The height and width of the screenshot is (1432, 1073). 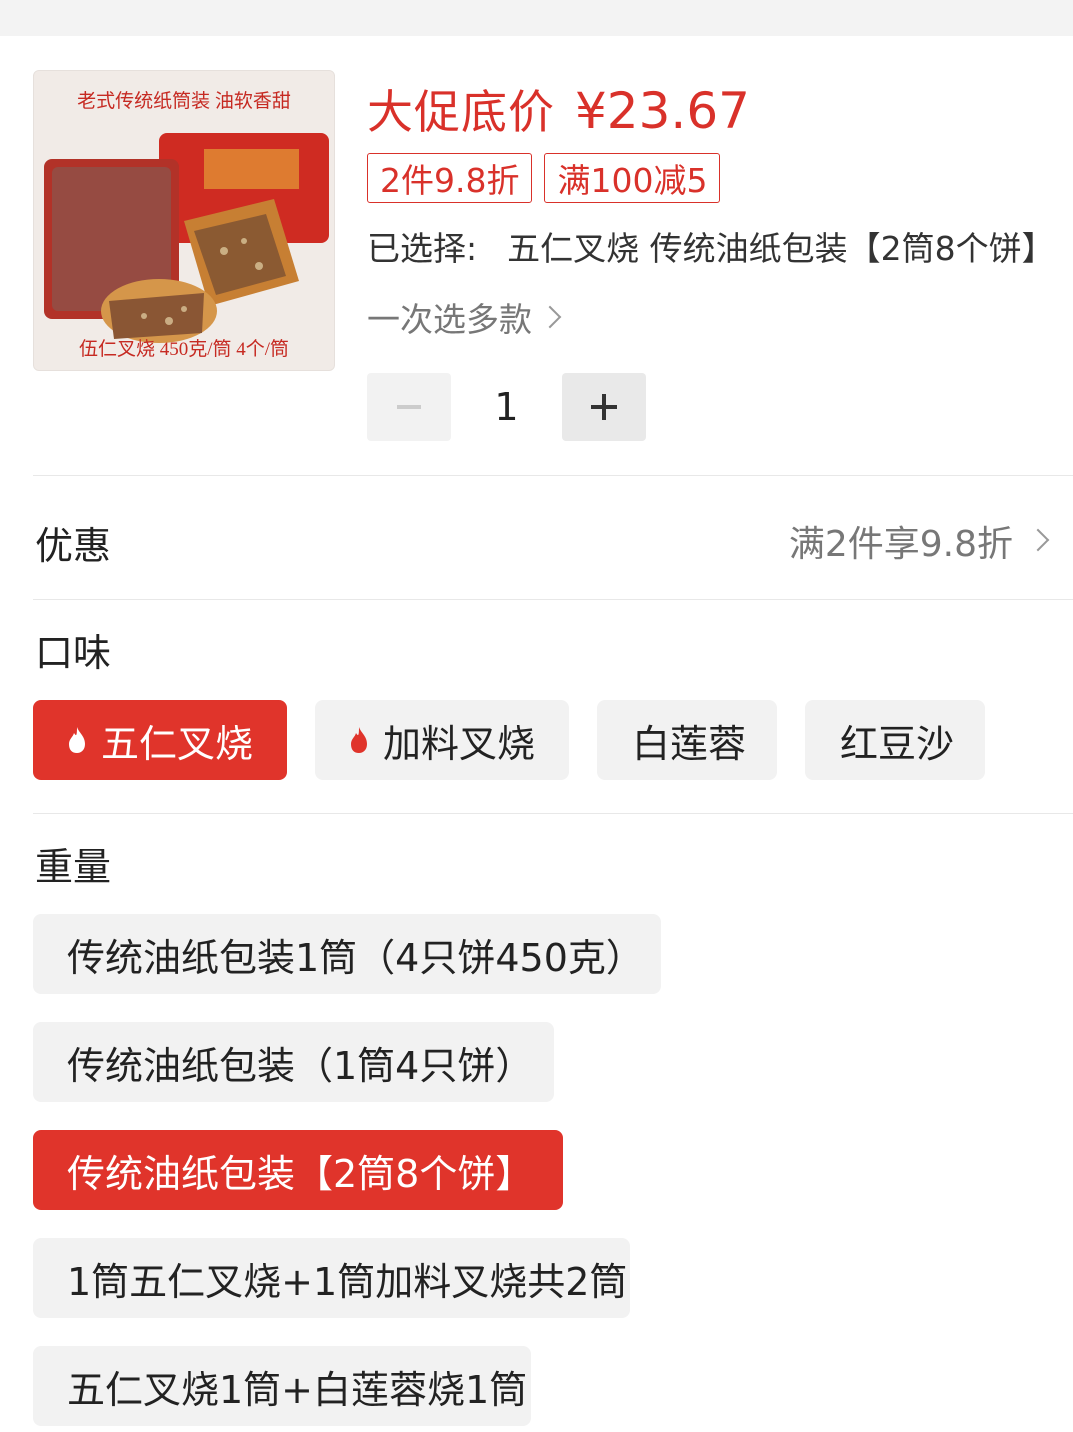 I want to click on weight-option-label: 1筒五仁叉烧+1筒加料叉烧共2筒, so click(x=347, y=1281).